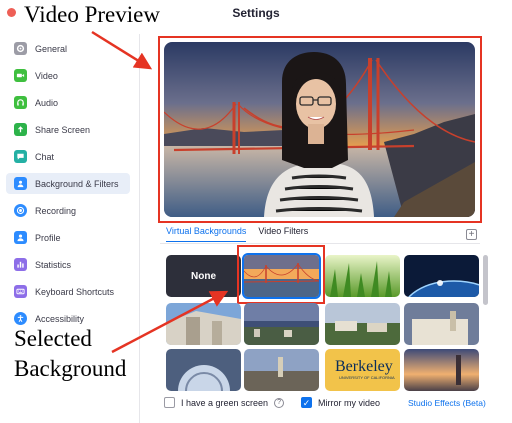 The image size is (512, 423). I want to click on selected-annotation-line1: Selected, so click(53, 338).